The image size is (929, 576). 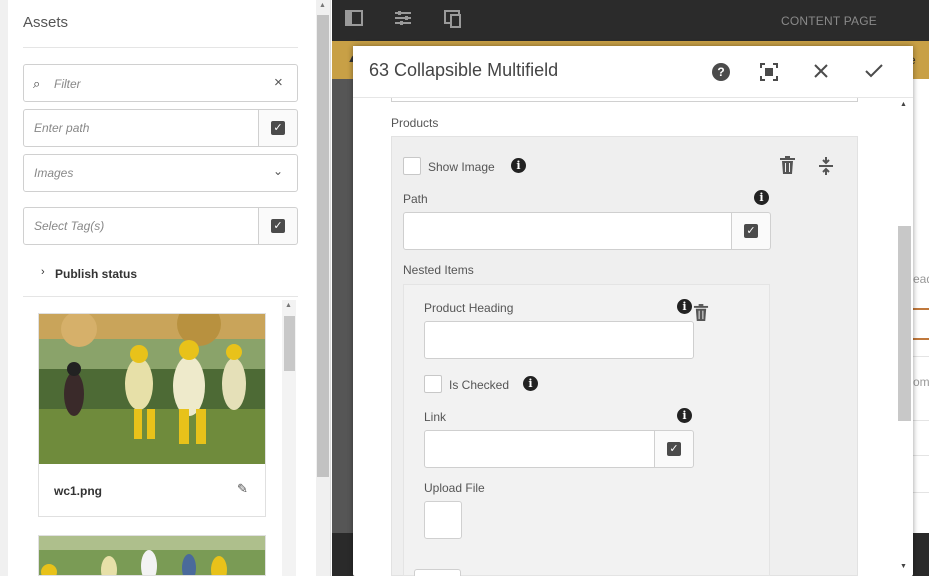 What do you see at coordinates (454, 488) in the screenshot?
I see `upload-file-label: Upload File` at bounding box center [454, 488].